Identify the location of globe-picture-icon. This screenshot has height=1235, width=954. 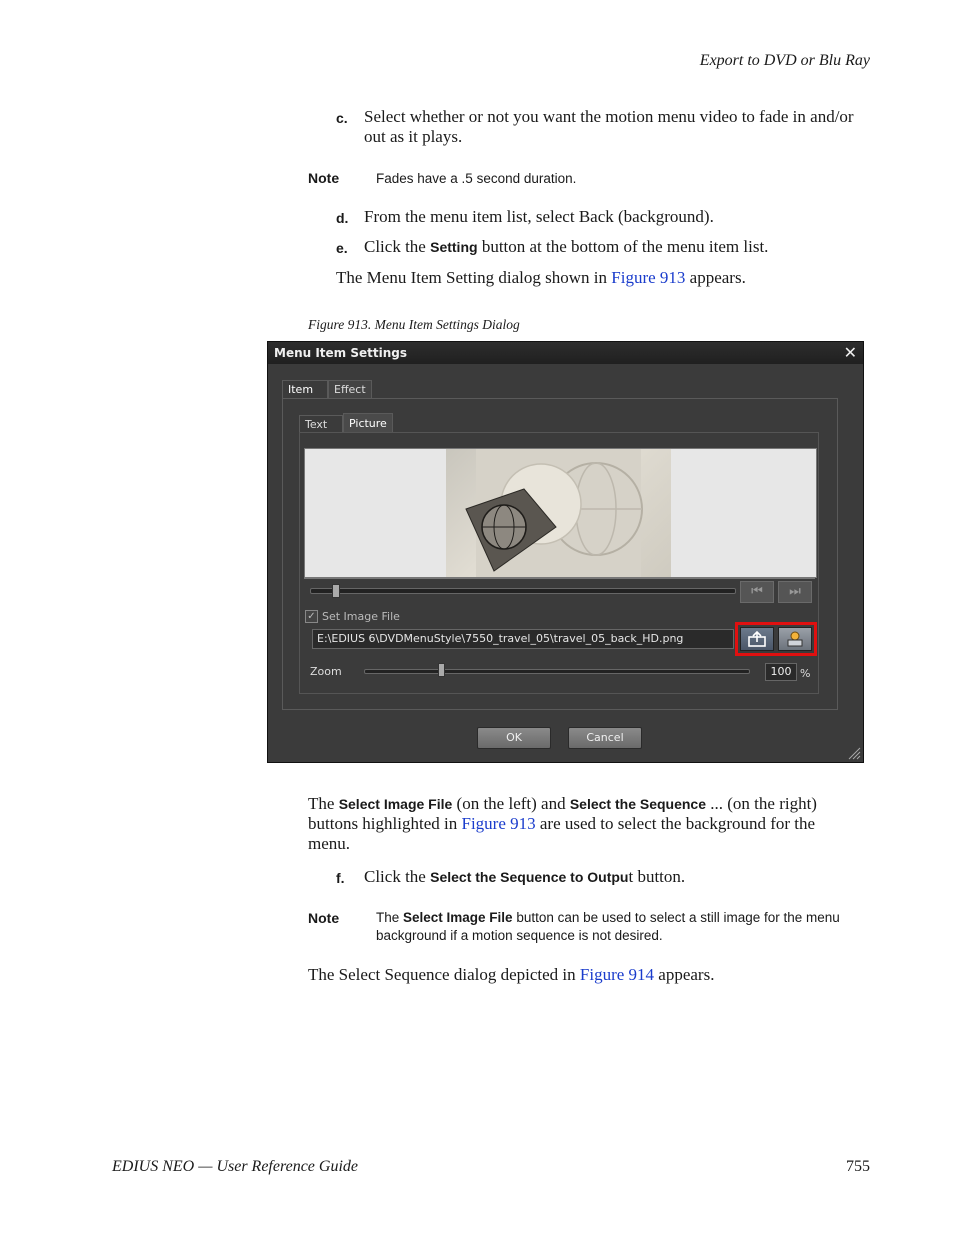
(554, 513).